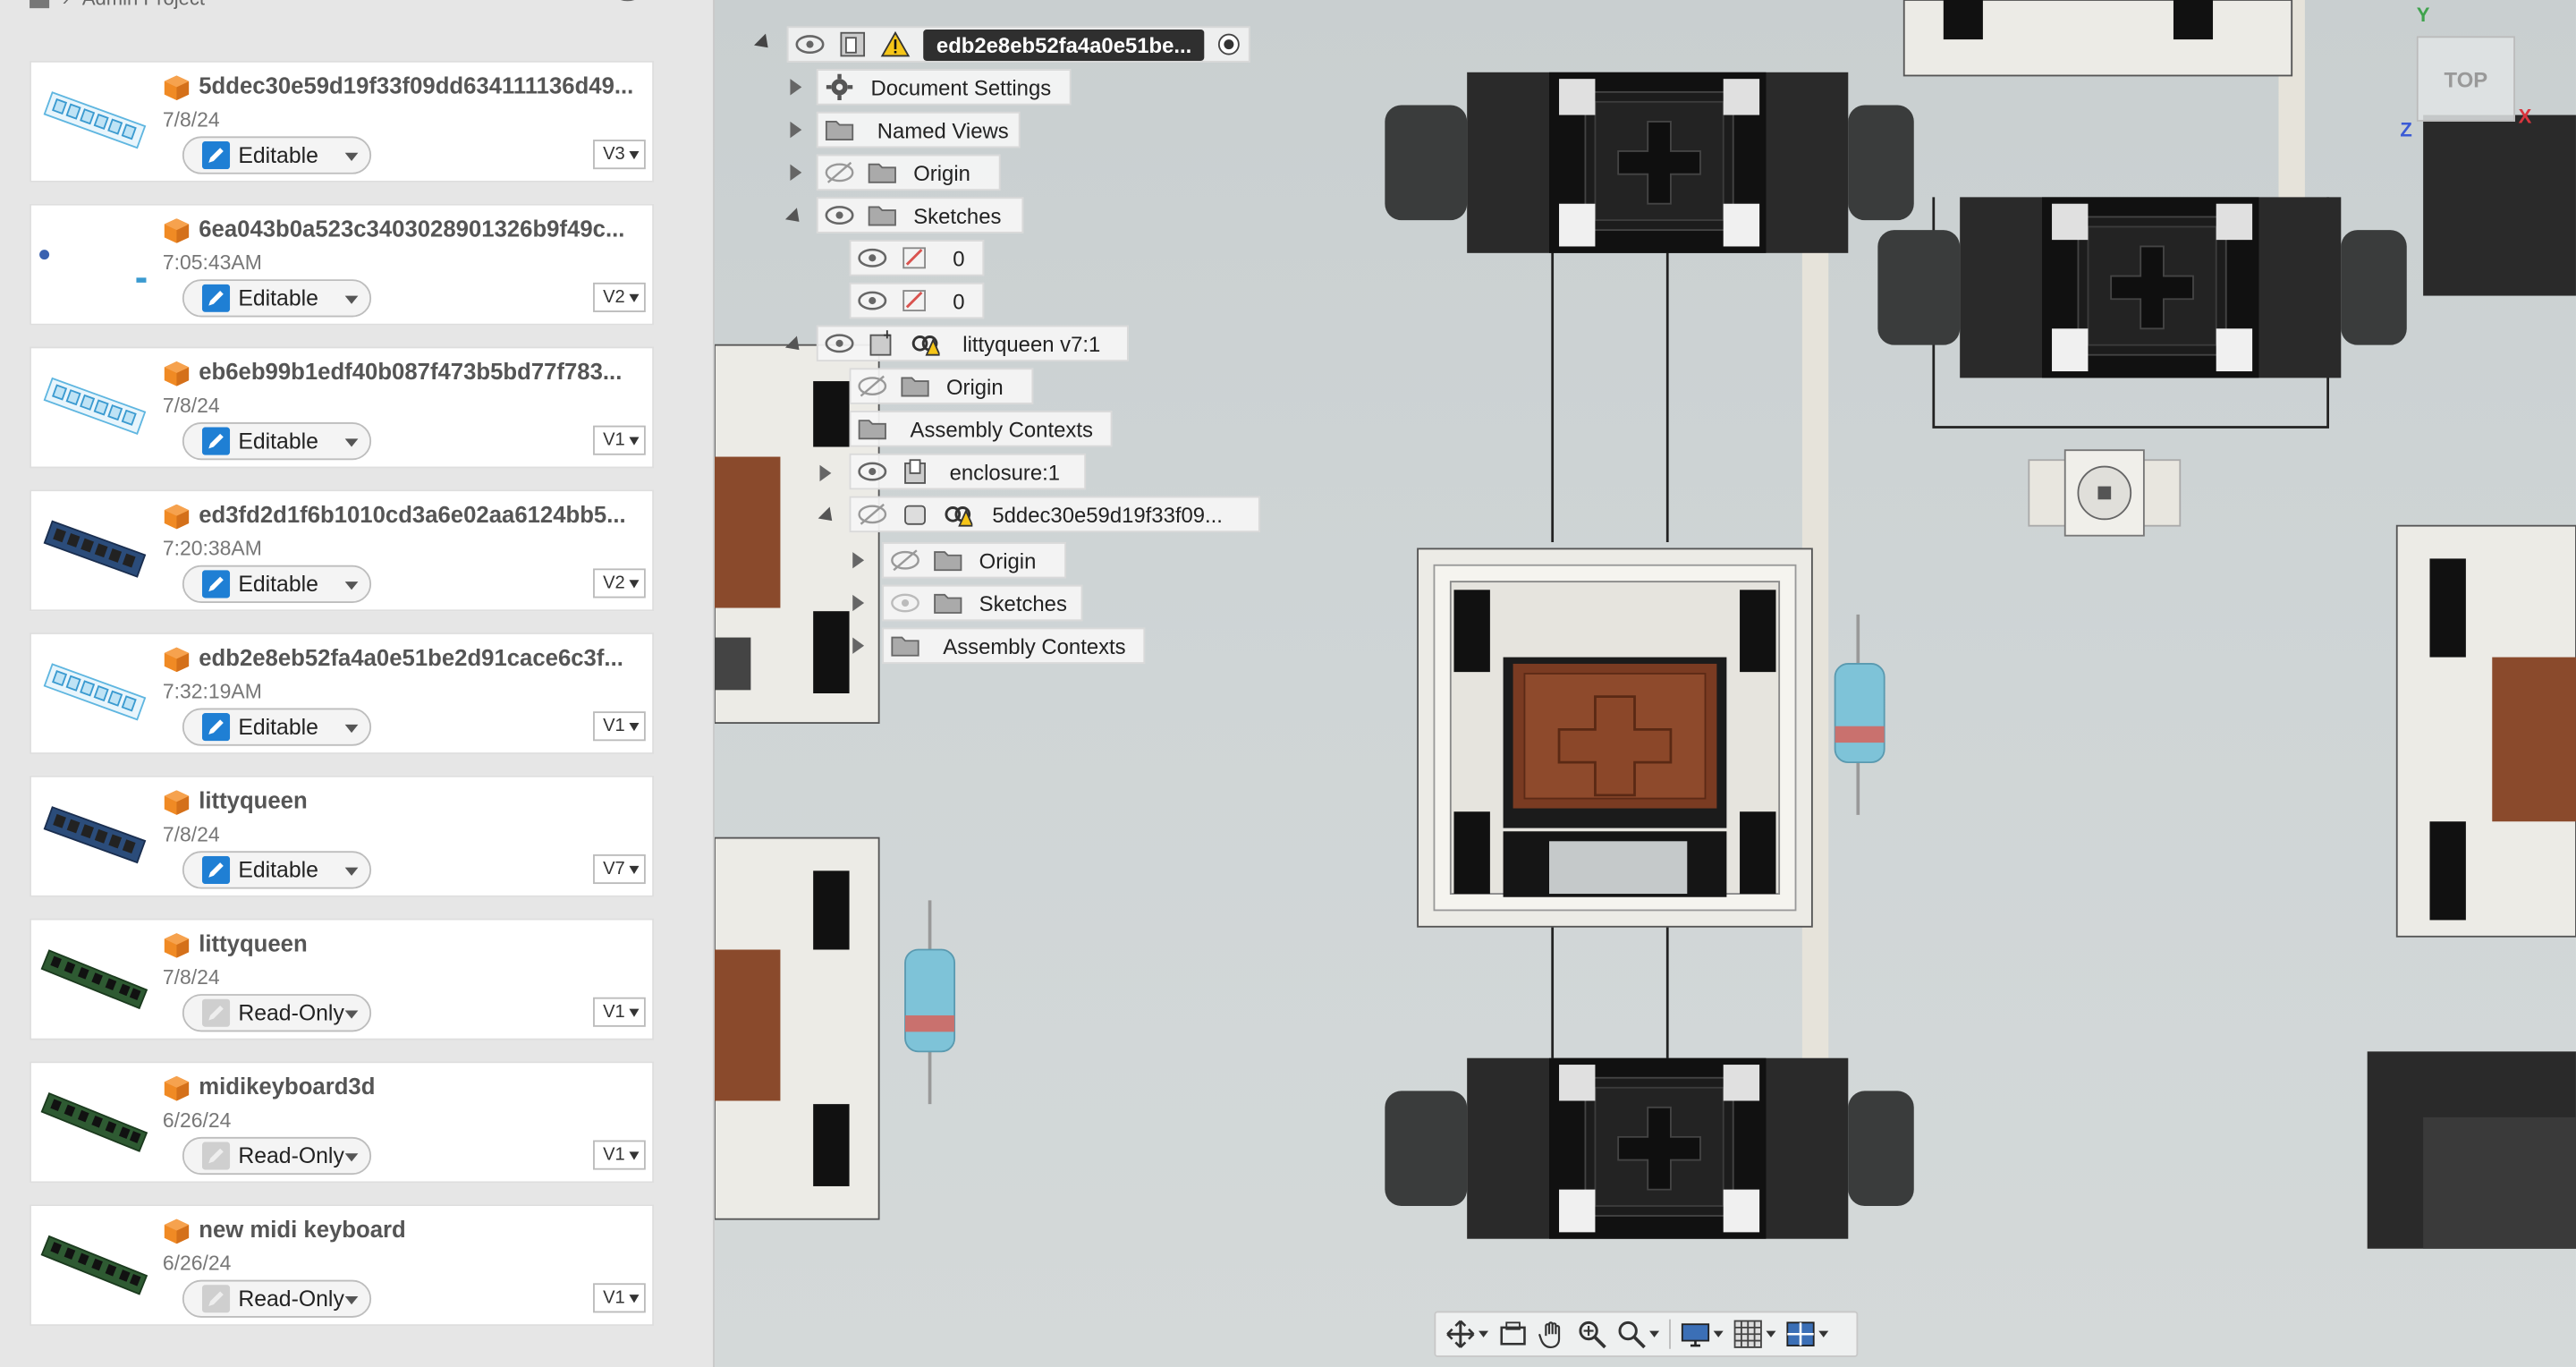 This screenshot has width=2576, height=1367. Describe the element at coordinates (422, 1229) in the screenshot. I see `file-name: new midi keyboard` at that location.